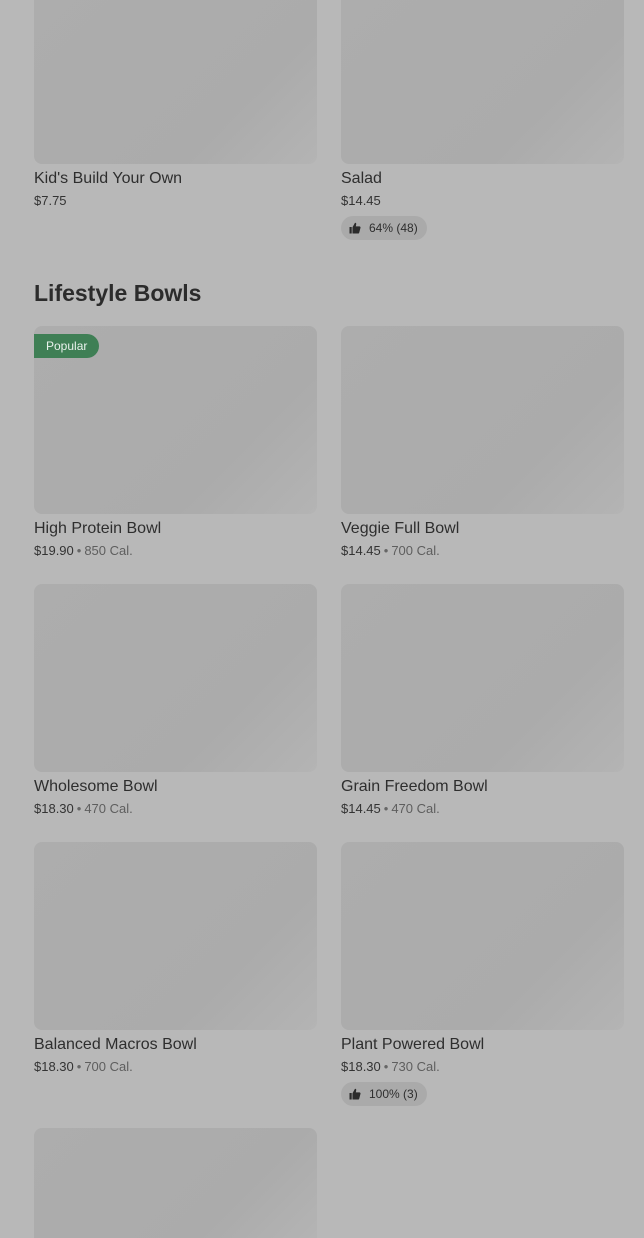  Describe the element at coordinates (482, 551) in the screenshot. I see `item-meta: $14.45 • 700 Cal.` at that location.